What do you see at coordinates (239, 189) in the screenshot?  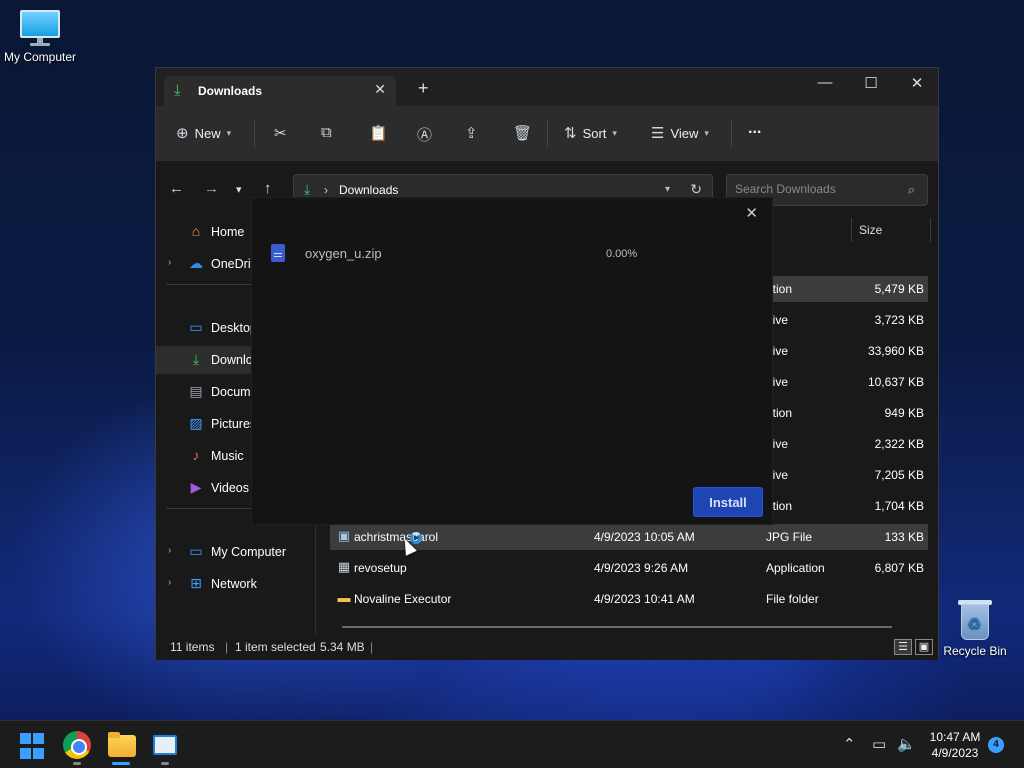 I see `recent-locations-chevron-icon: ▾` at bounding box center [239, 189].